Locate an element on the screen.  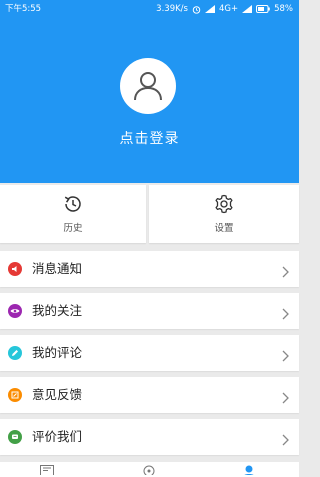
profile-icon is located at coordinates (249, 470).